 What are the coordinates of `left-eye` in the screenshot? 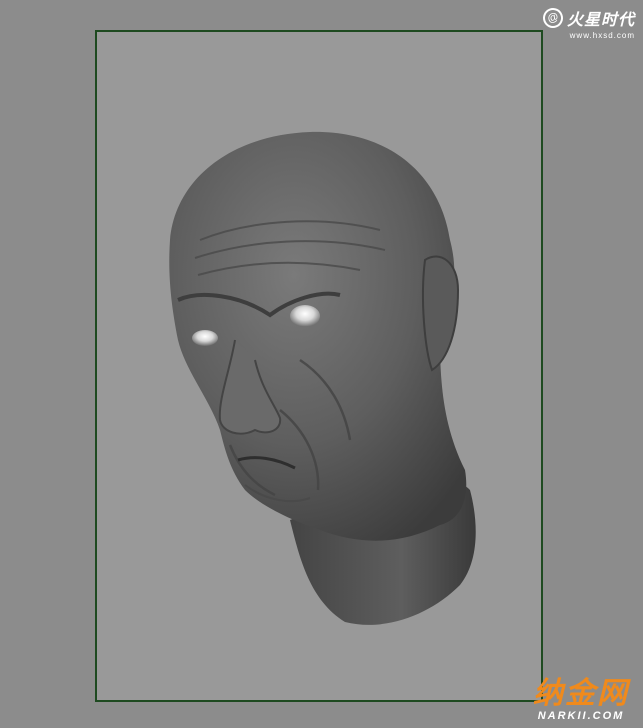 It's located at (205, 338).